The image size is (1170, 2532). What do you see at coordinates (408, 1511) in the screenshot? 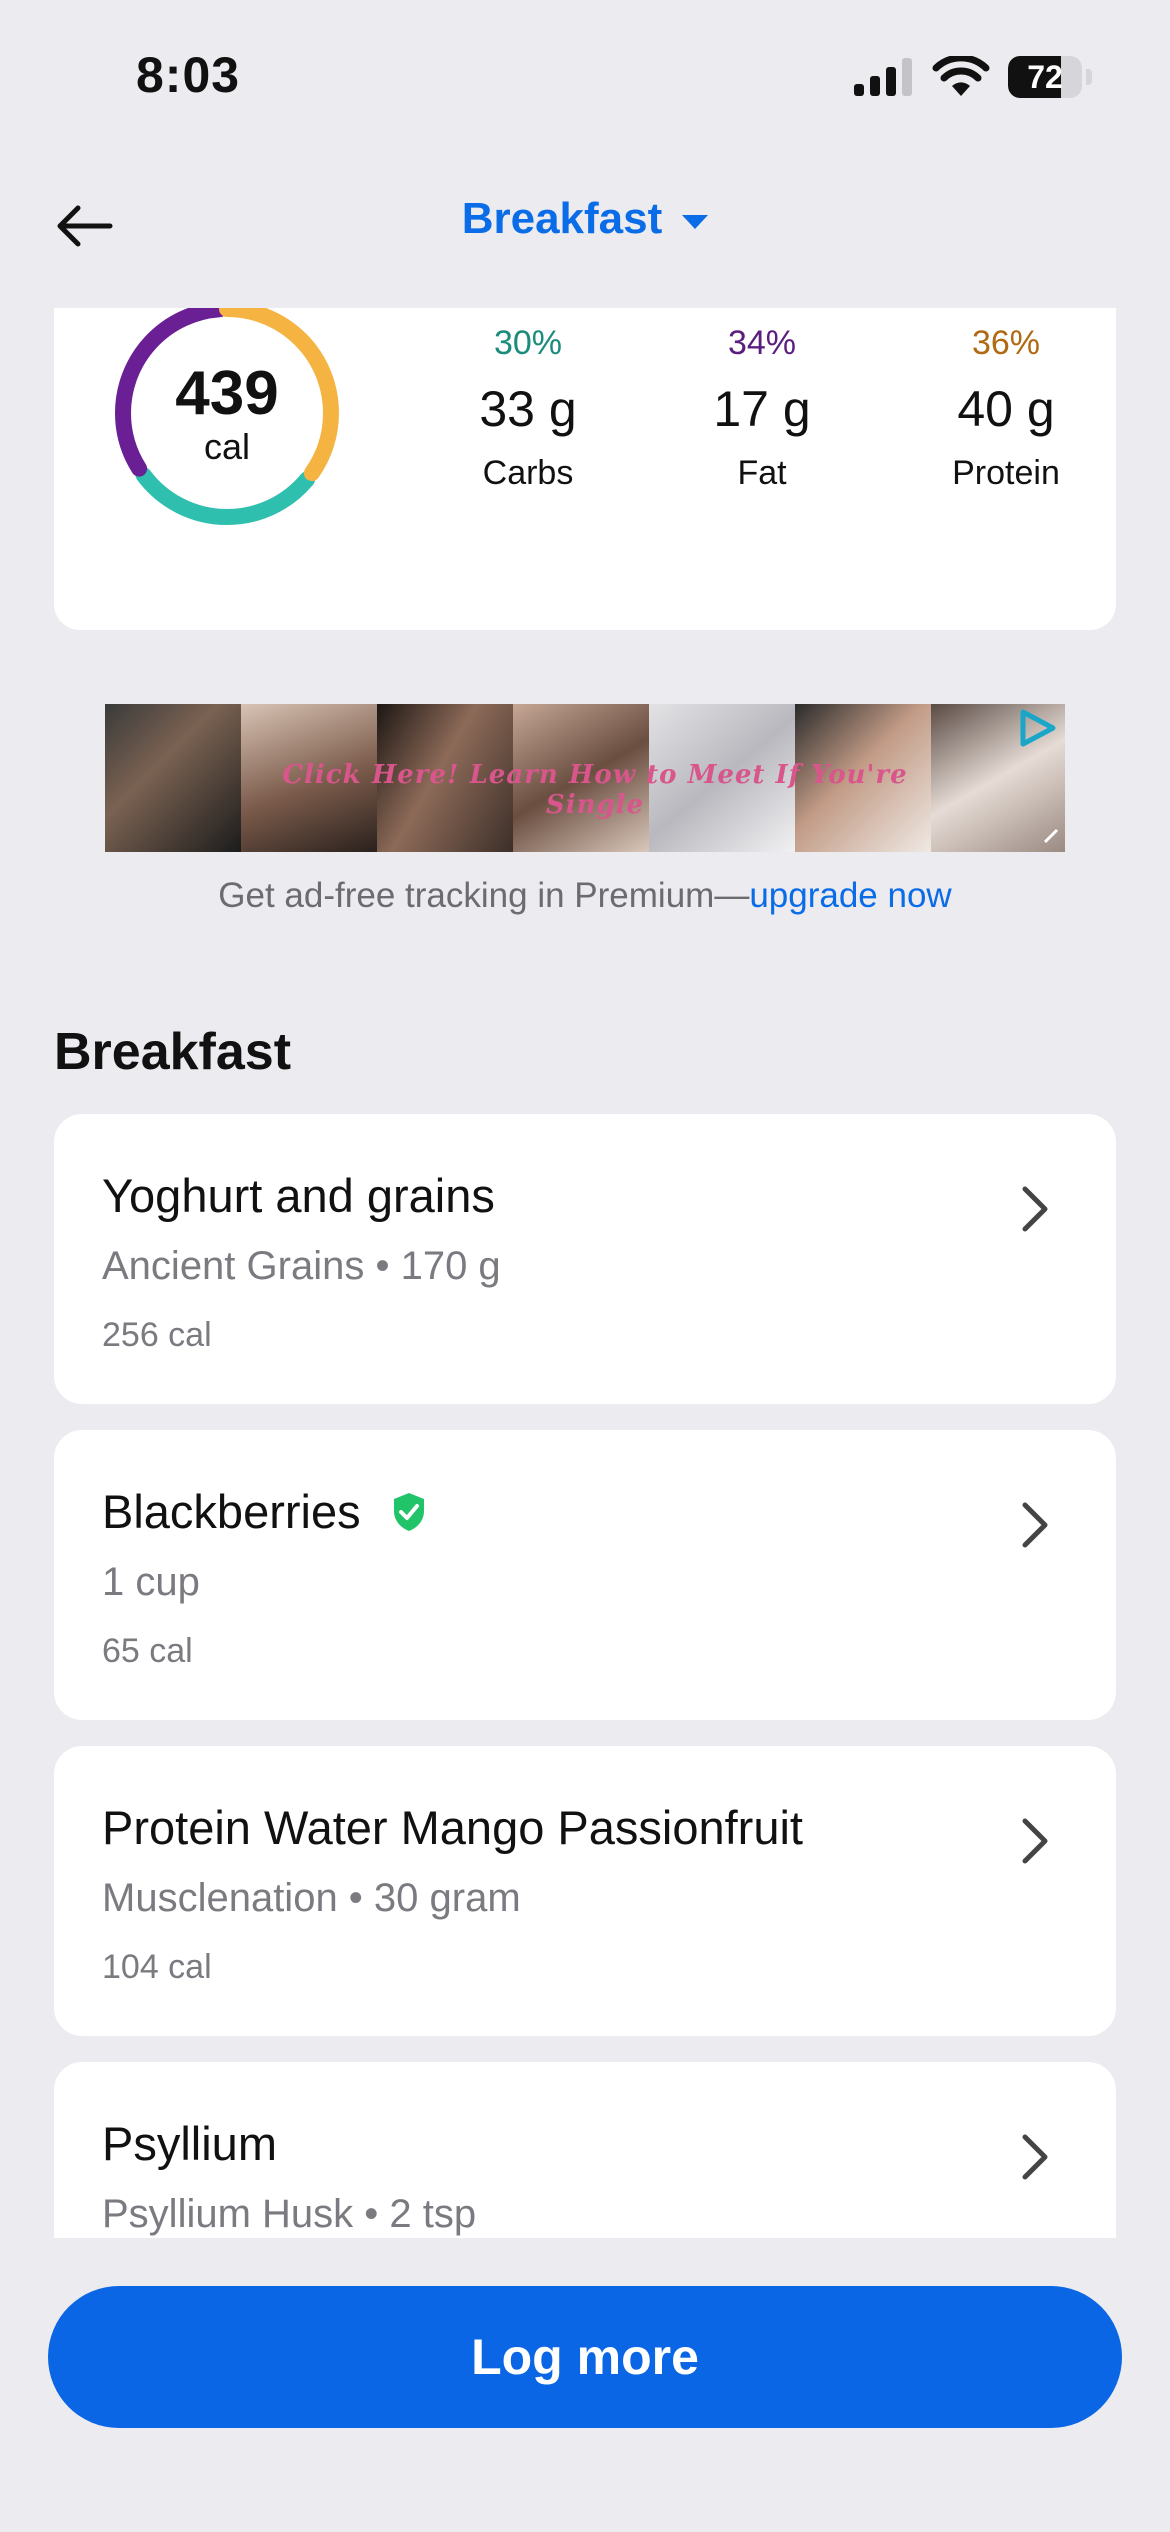
I see `verified-shield-icon` at bounding box center [408, 1511].